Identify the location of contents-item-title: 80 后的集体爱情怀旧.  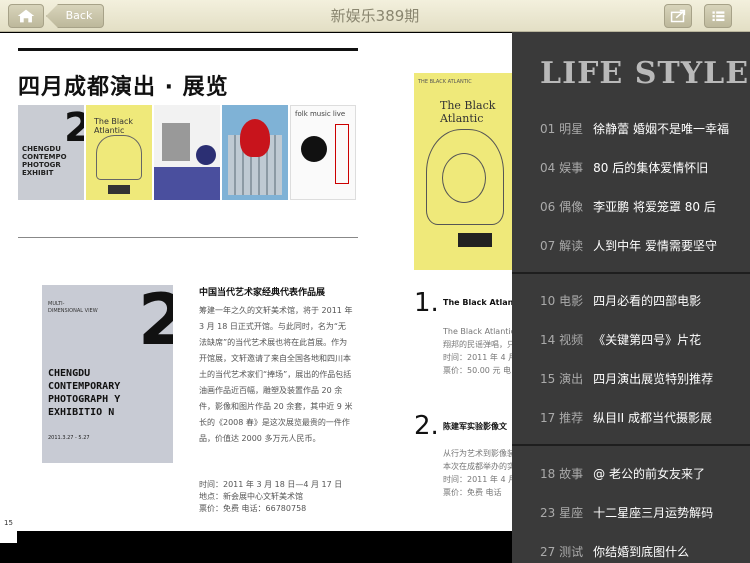
(651, 168).